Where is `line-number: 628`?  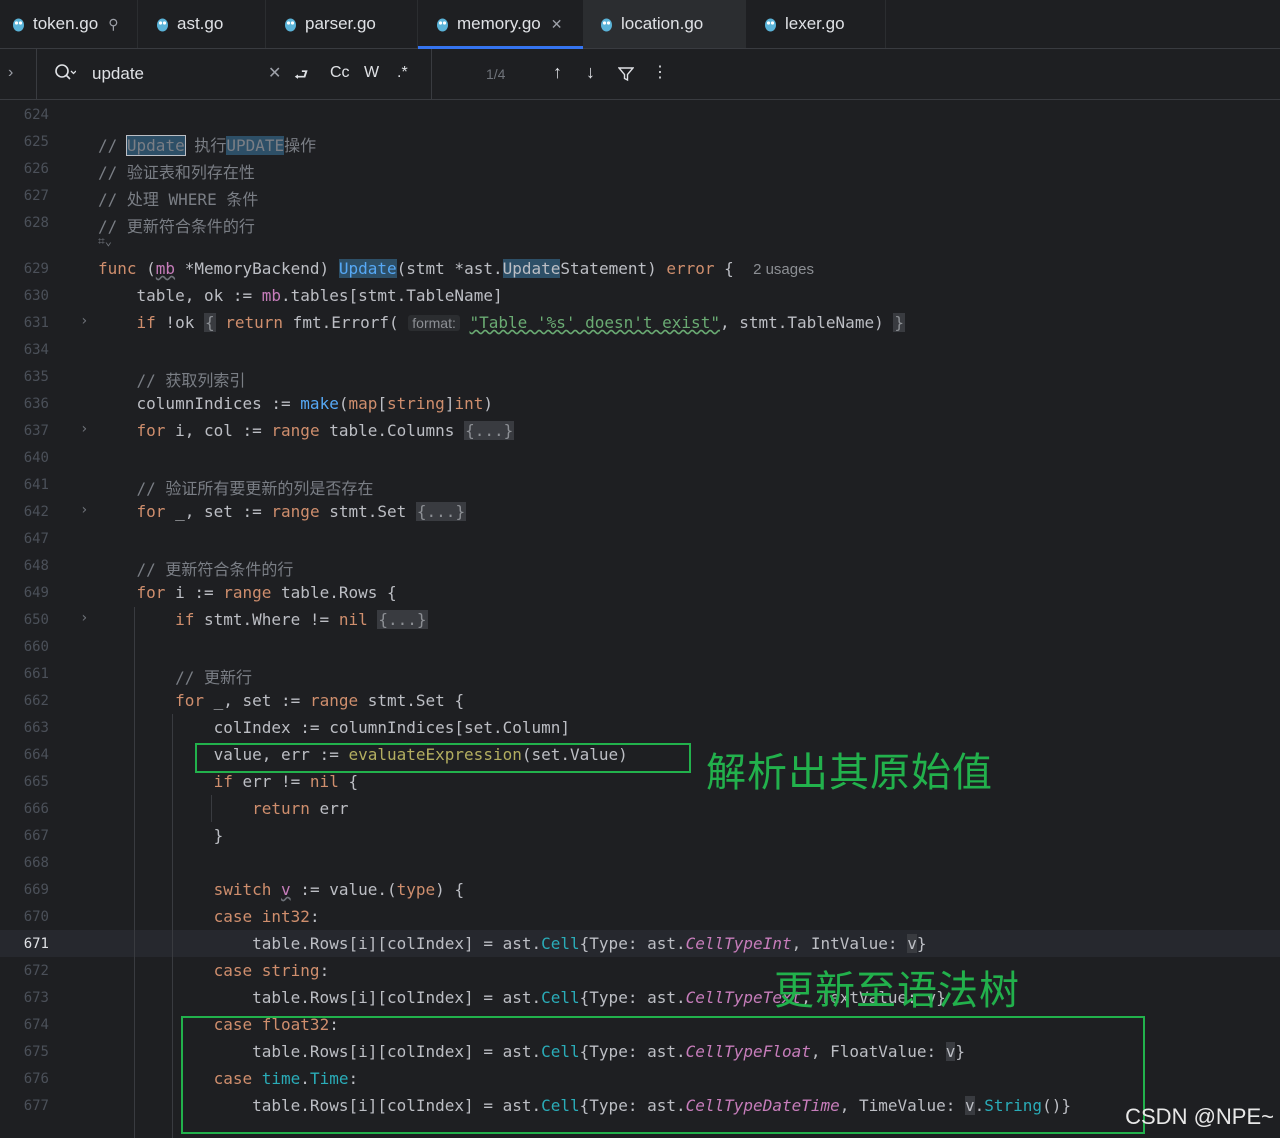 line-number: 628 is located at coordinates (36, 223).